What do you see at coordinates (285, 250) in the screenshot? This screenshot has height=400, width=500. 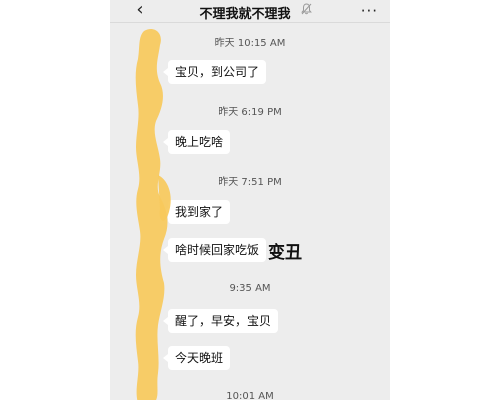 I see `sticker-message: 变丑` at bounding box center [285, 250].